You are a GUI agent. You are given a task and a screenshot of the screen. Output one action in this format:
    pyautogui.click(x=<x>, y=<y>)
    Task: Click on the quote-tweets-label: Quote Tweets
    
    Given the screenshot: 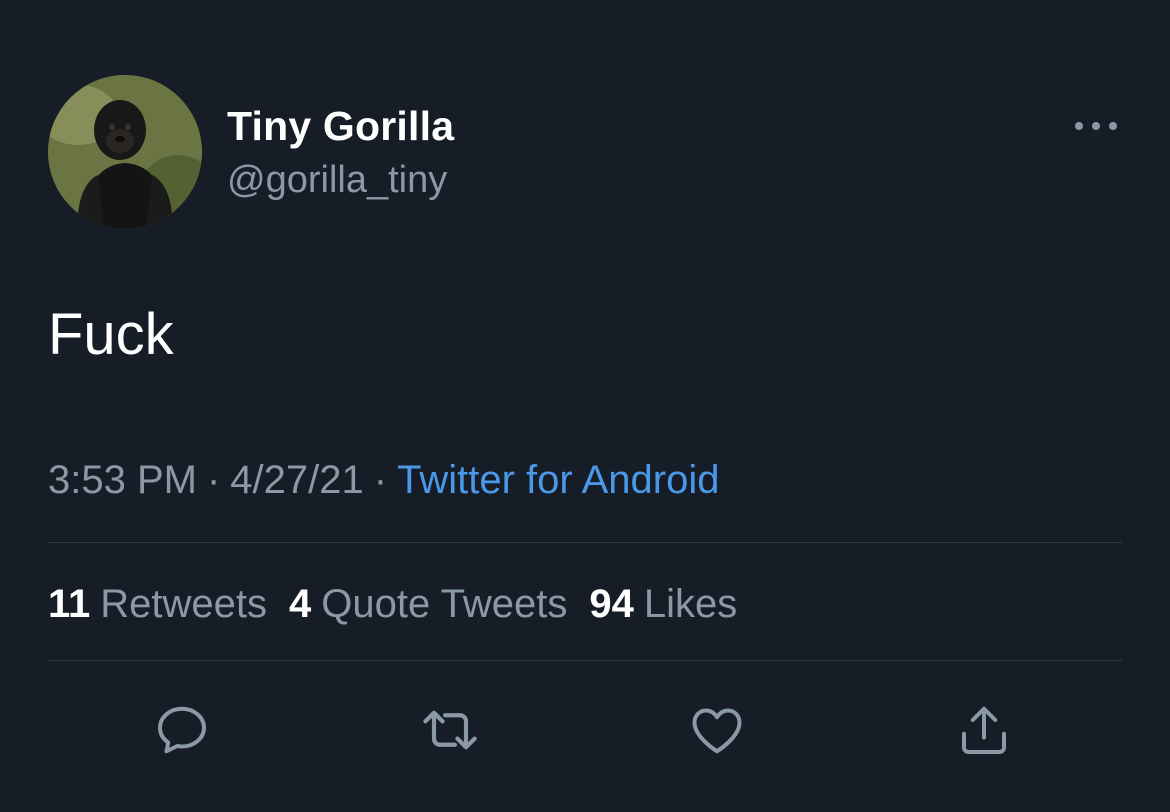 What is the action you would take?
    pyautogui.click(x=444, y=604)
    